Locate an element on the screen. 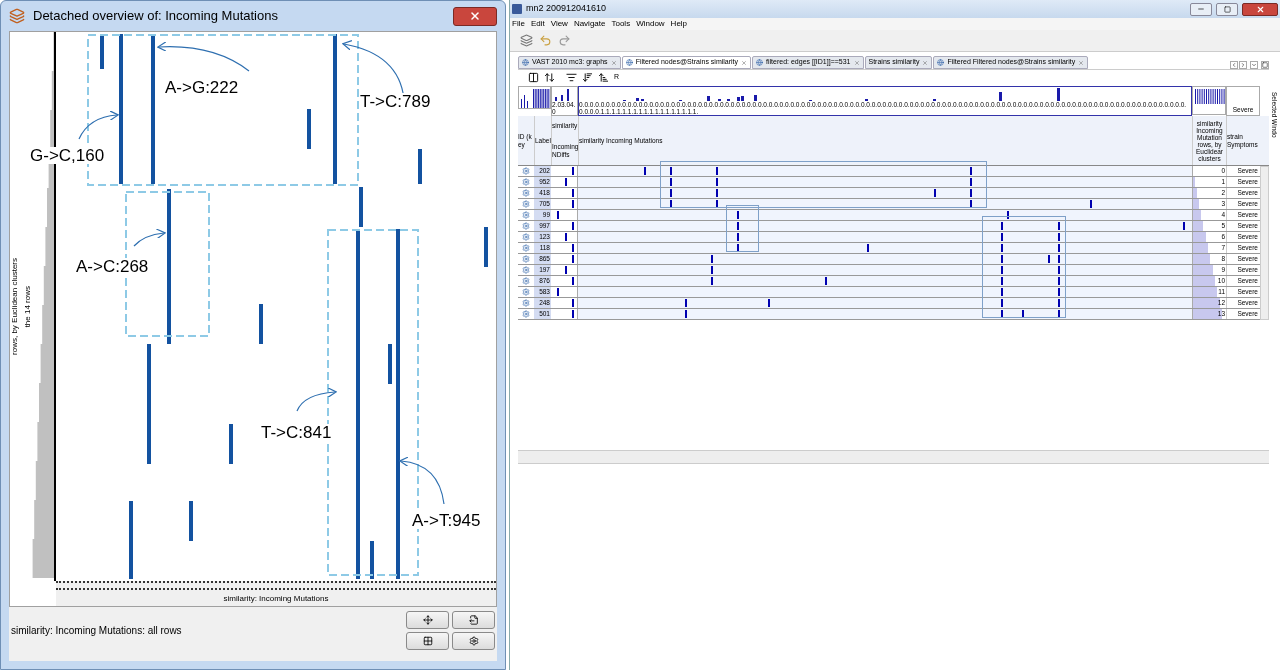  mutation-annotation: T->C:841 is located at coordinates (296, 432).